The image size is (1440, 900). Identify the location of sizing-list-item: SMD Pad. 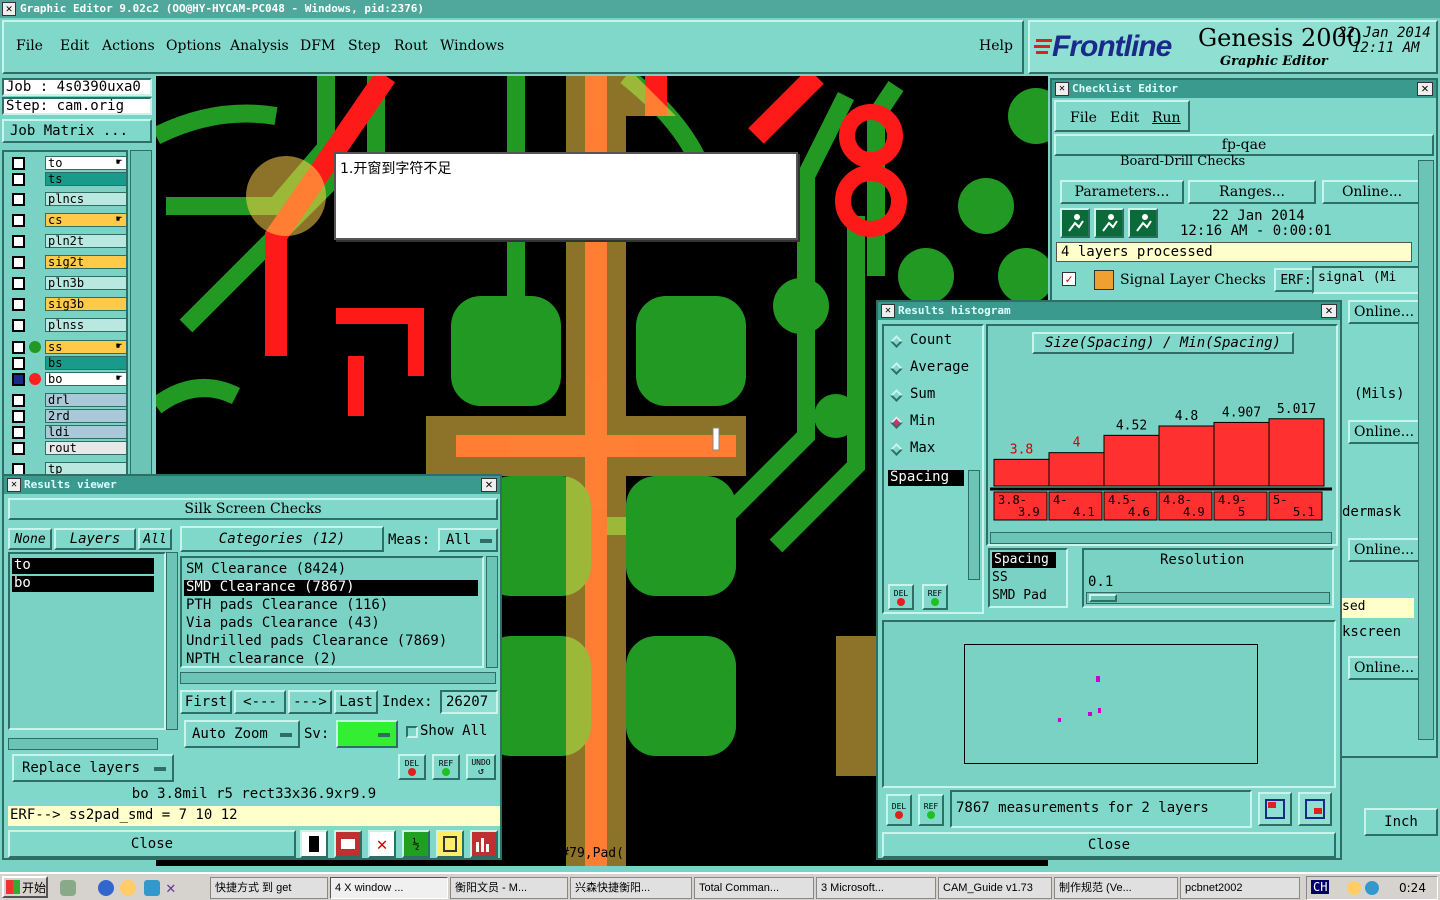
(1019, 595).